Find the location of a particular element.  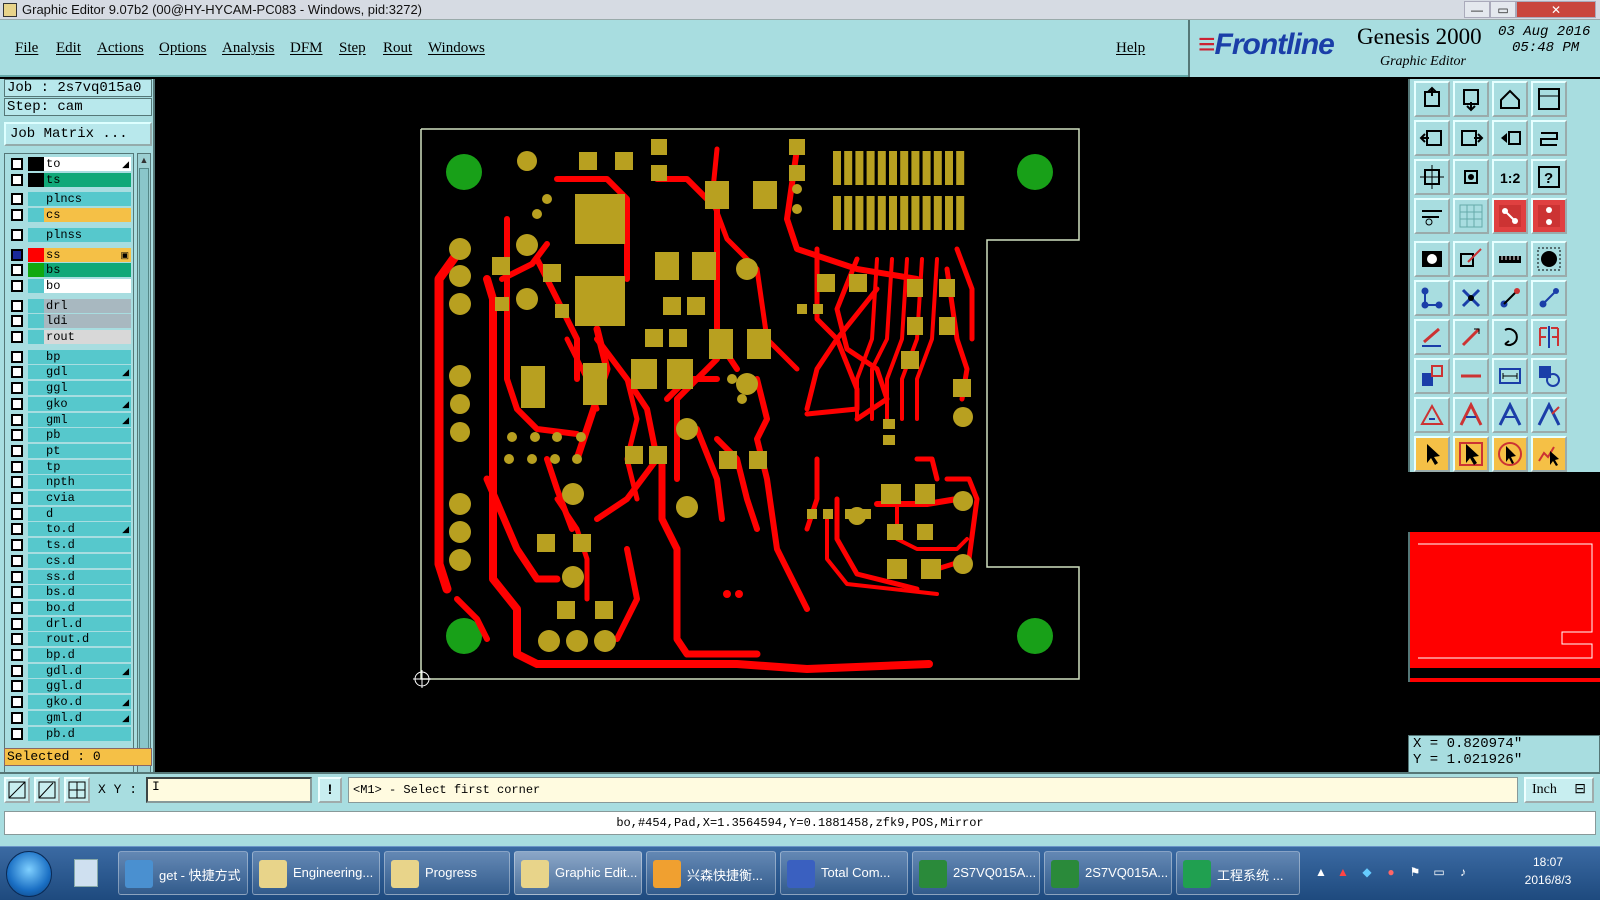

edit-line-icon is located at coordinates (1549, 298).